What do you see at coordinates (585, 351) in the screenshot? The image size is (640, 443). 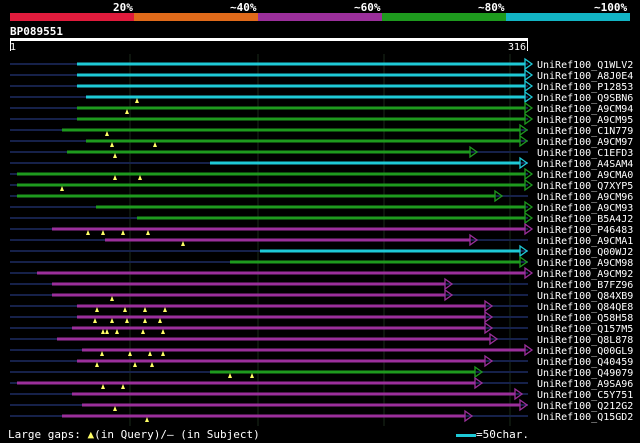 I see `hit-id-label: UniRef100_Q00GL9` at bounding box center [585, 351].